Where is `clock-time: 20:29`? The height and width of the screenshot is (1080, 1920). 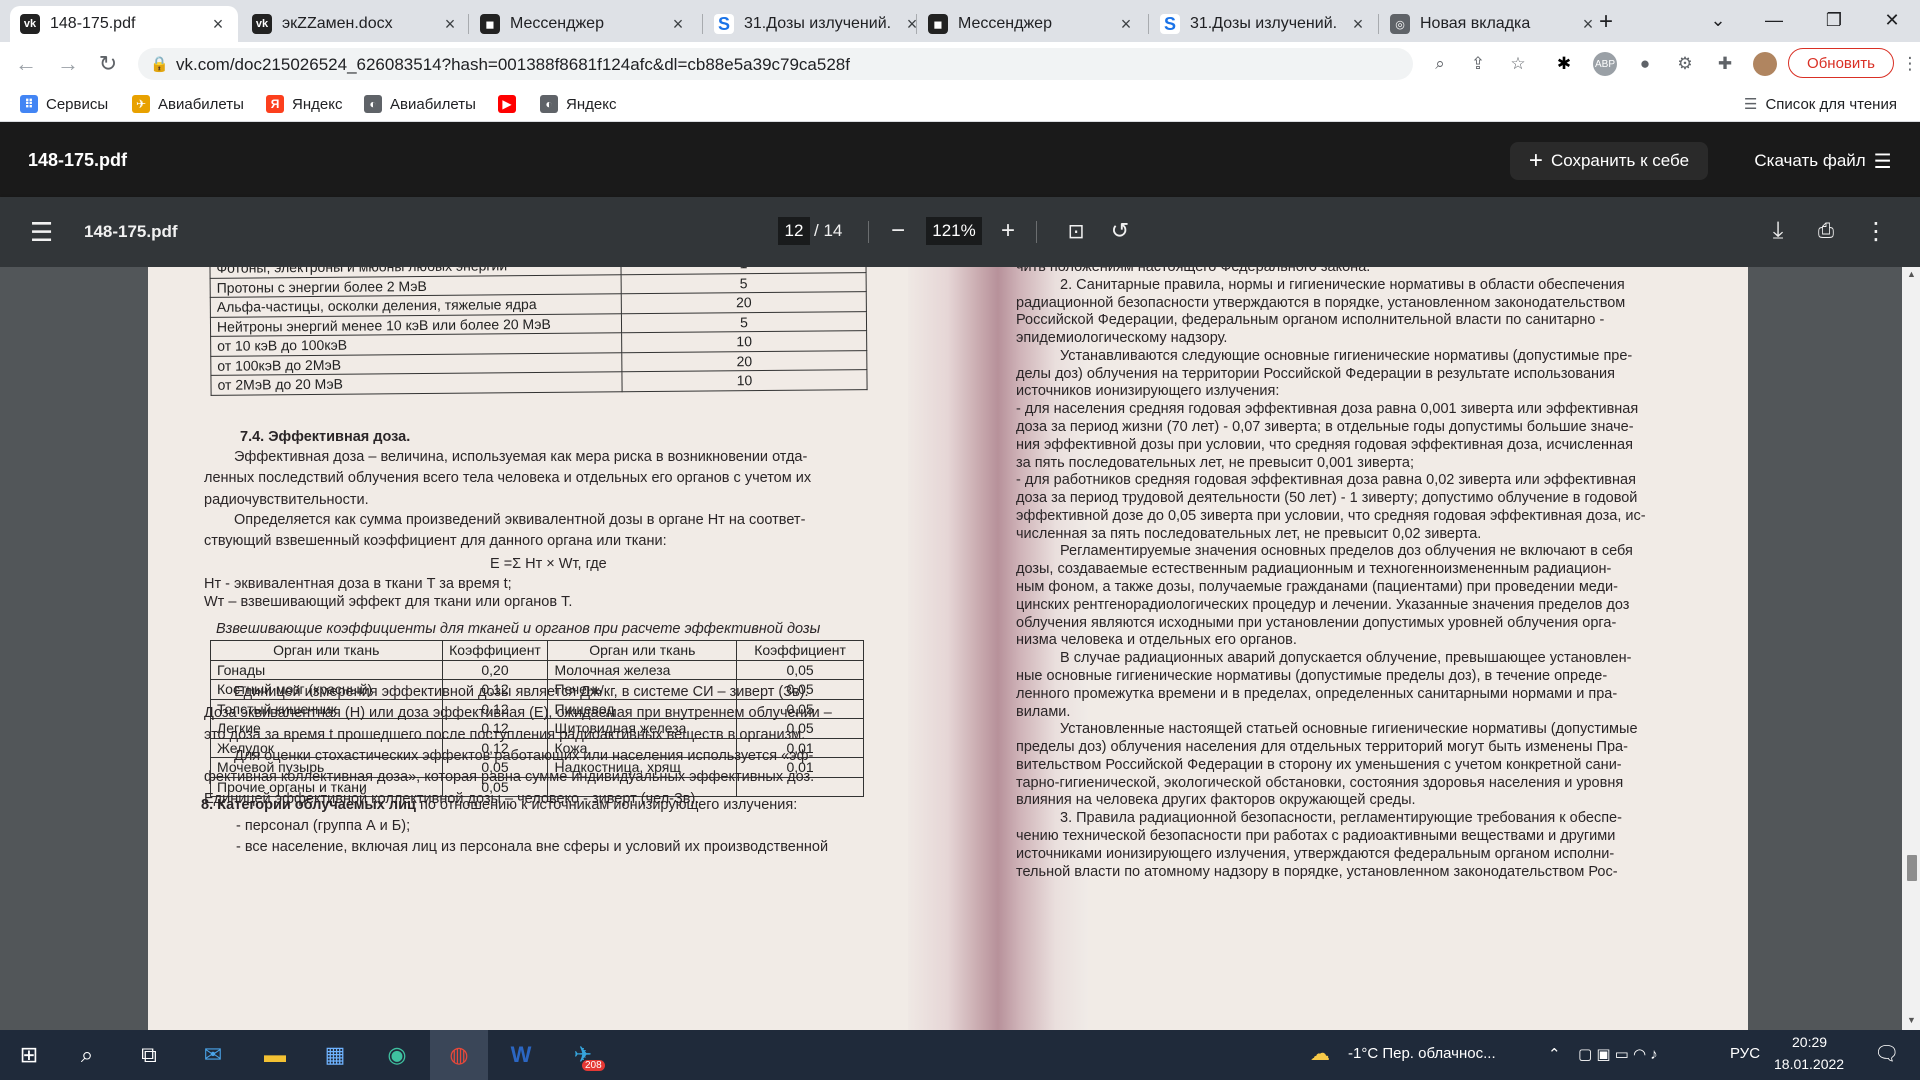 clock-time: 20:29 is located at coordinates (1809, 1042).